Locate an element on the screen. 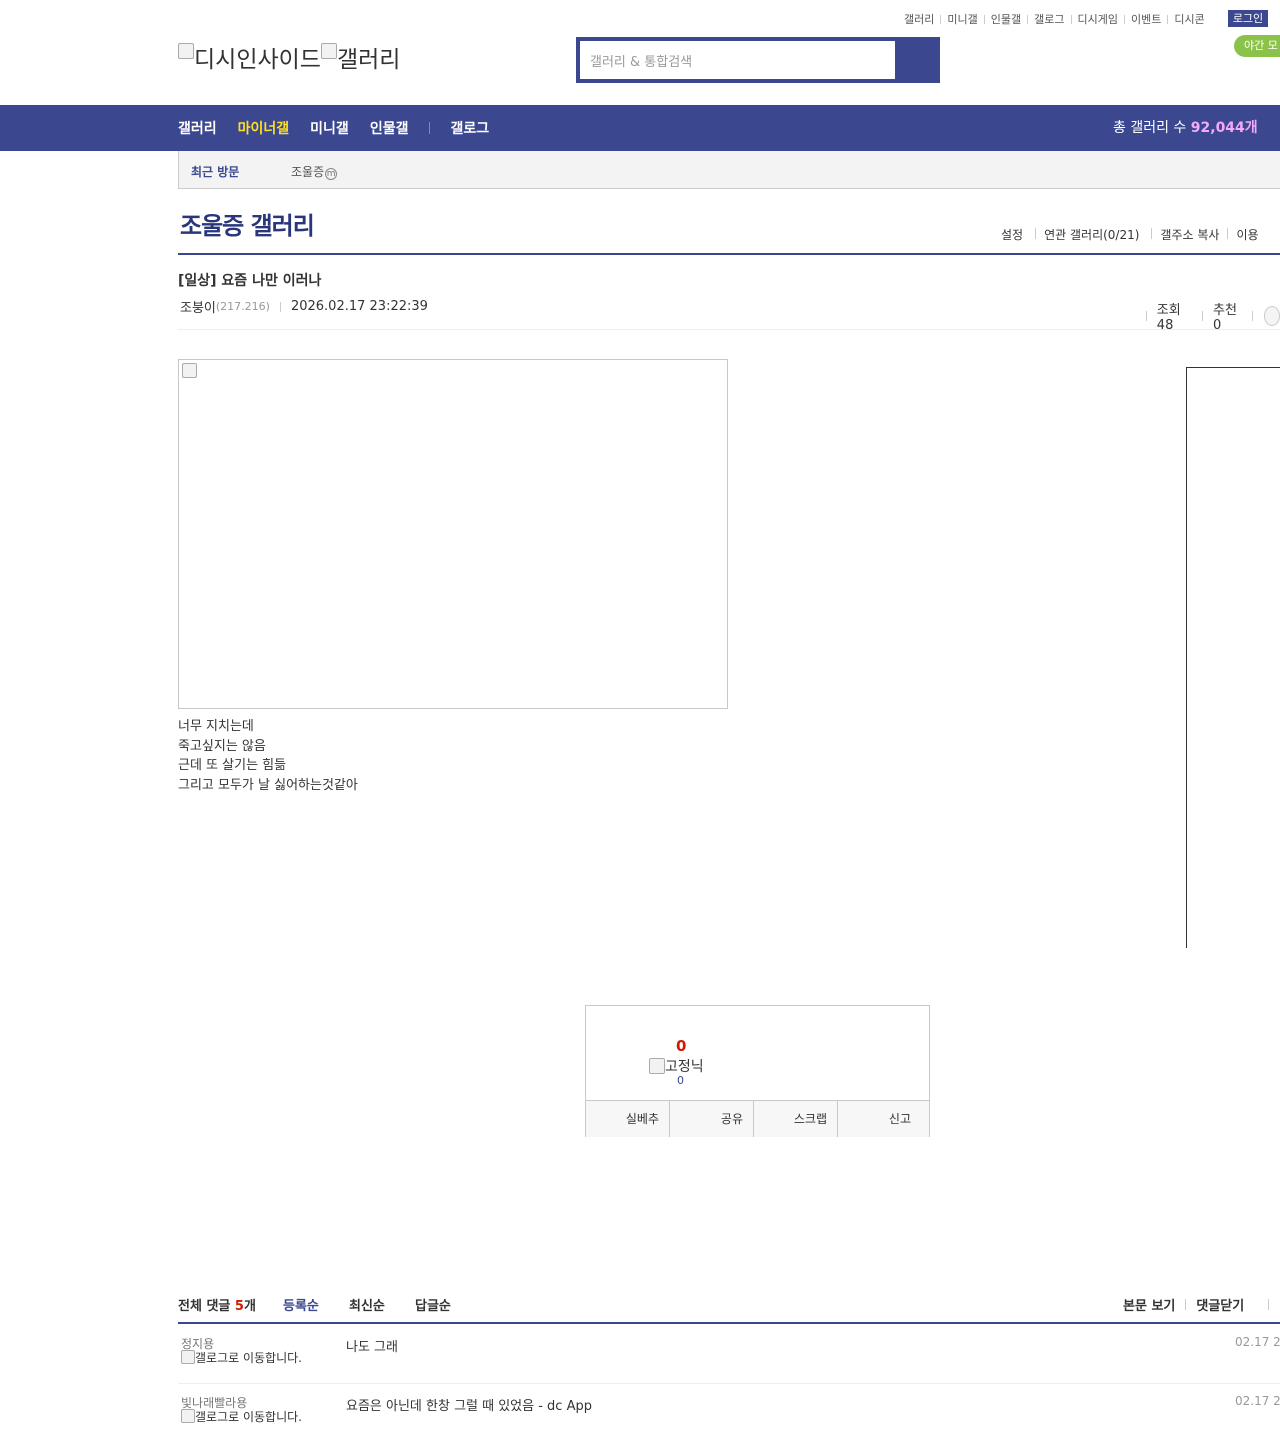 This screenshot has width=1280, height=1429. search-box: 갤러리 & 통합검색 is located at coordinates (758, 60).